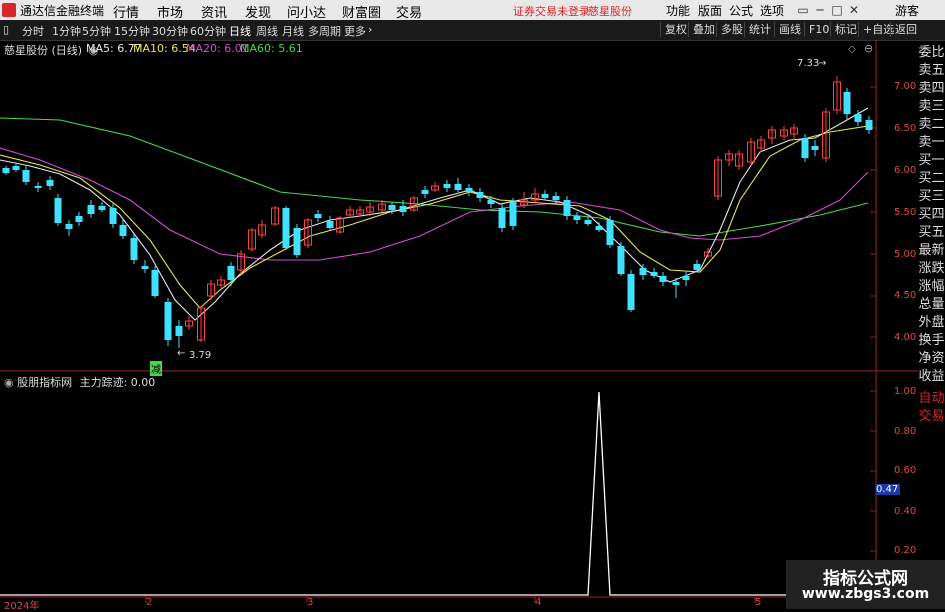  Describe the element at coordinates (931, 89) in the screenshot. I see `panel-item: 卖四` at that location.